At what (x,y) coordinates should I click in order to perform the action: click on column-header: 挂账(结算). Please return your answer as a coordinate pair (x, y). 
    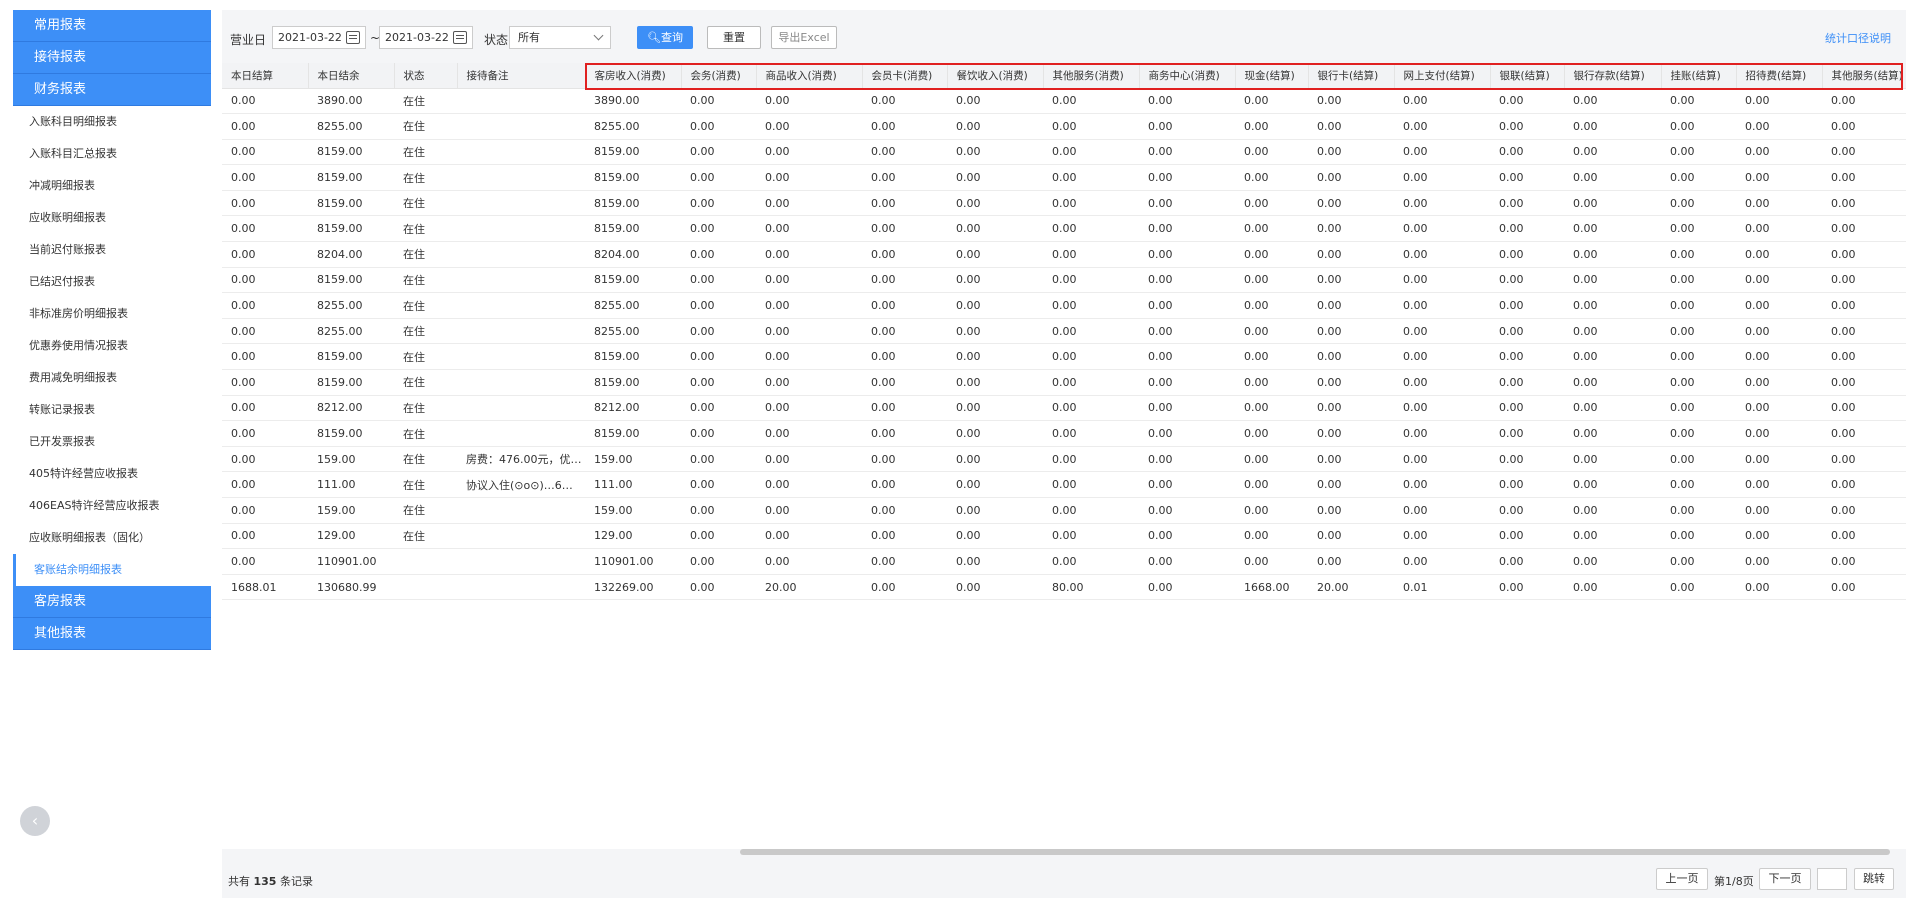
    Looking at the image, I should click on (1699, 76).